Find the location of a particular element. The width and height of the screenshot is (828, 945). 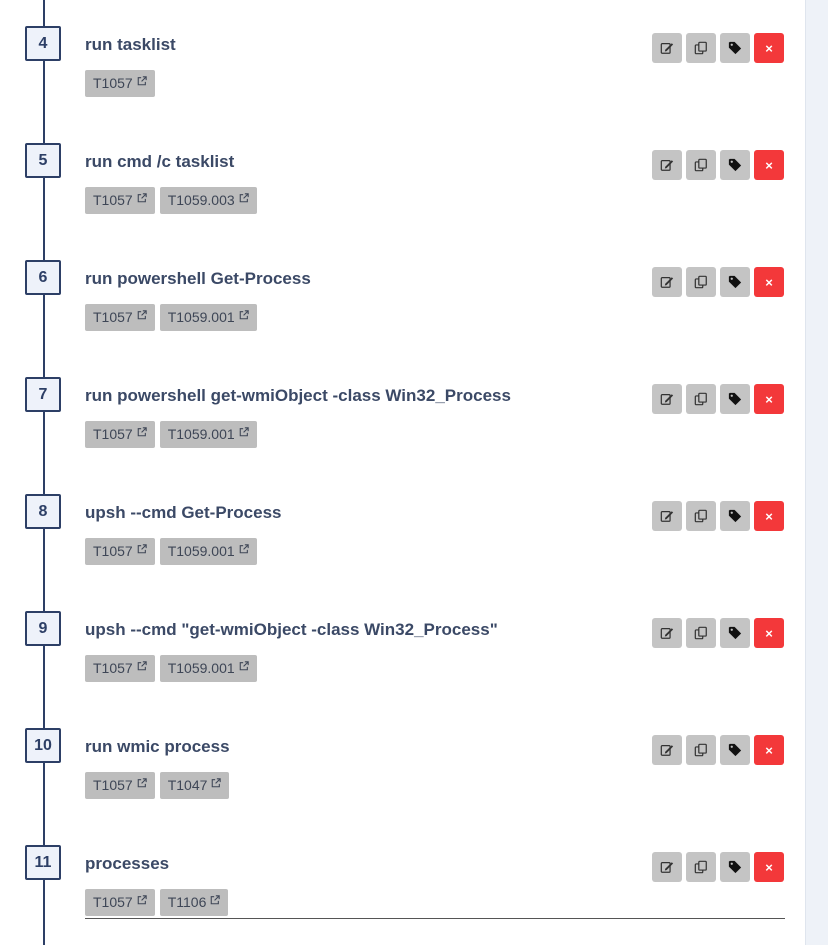

technique-tag-link: T1047 is located at coordinates (194, 785).